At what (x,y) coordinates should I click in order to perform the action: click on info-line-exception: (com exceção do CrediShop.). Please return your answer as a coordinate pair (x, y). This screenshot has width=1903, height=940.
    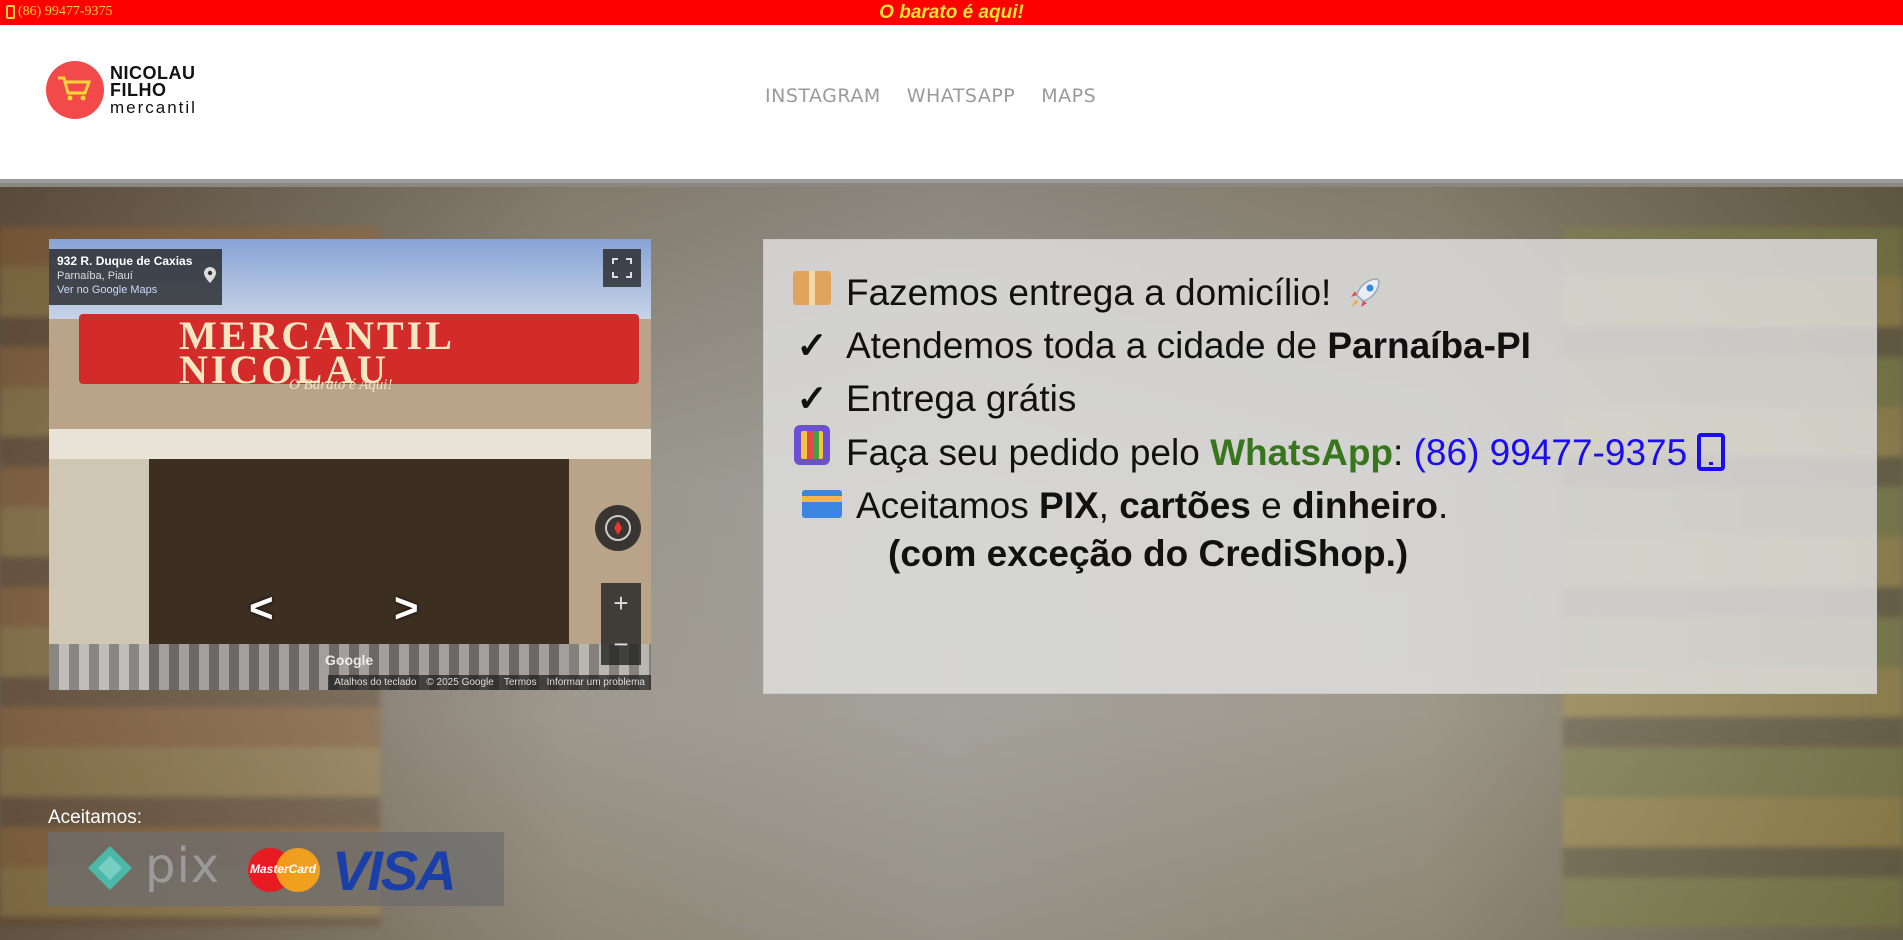
    Looking at the image, I should click on (1148, 553).